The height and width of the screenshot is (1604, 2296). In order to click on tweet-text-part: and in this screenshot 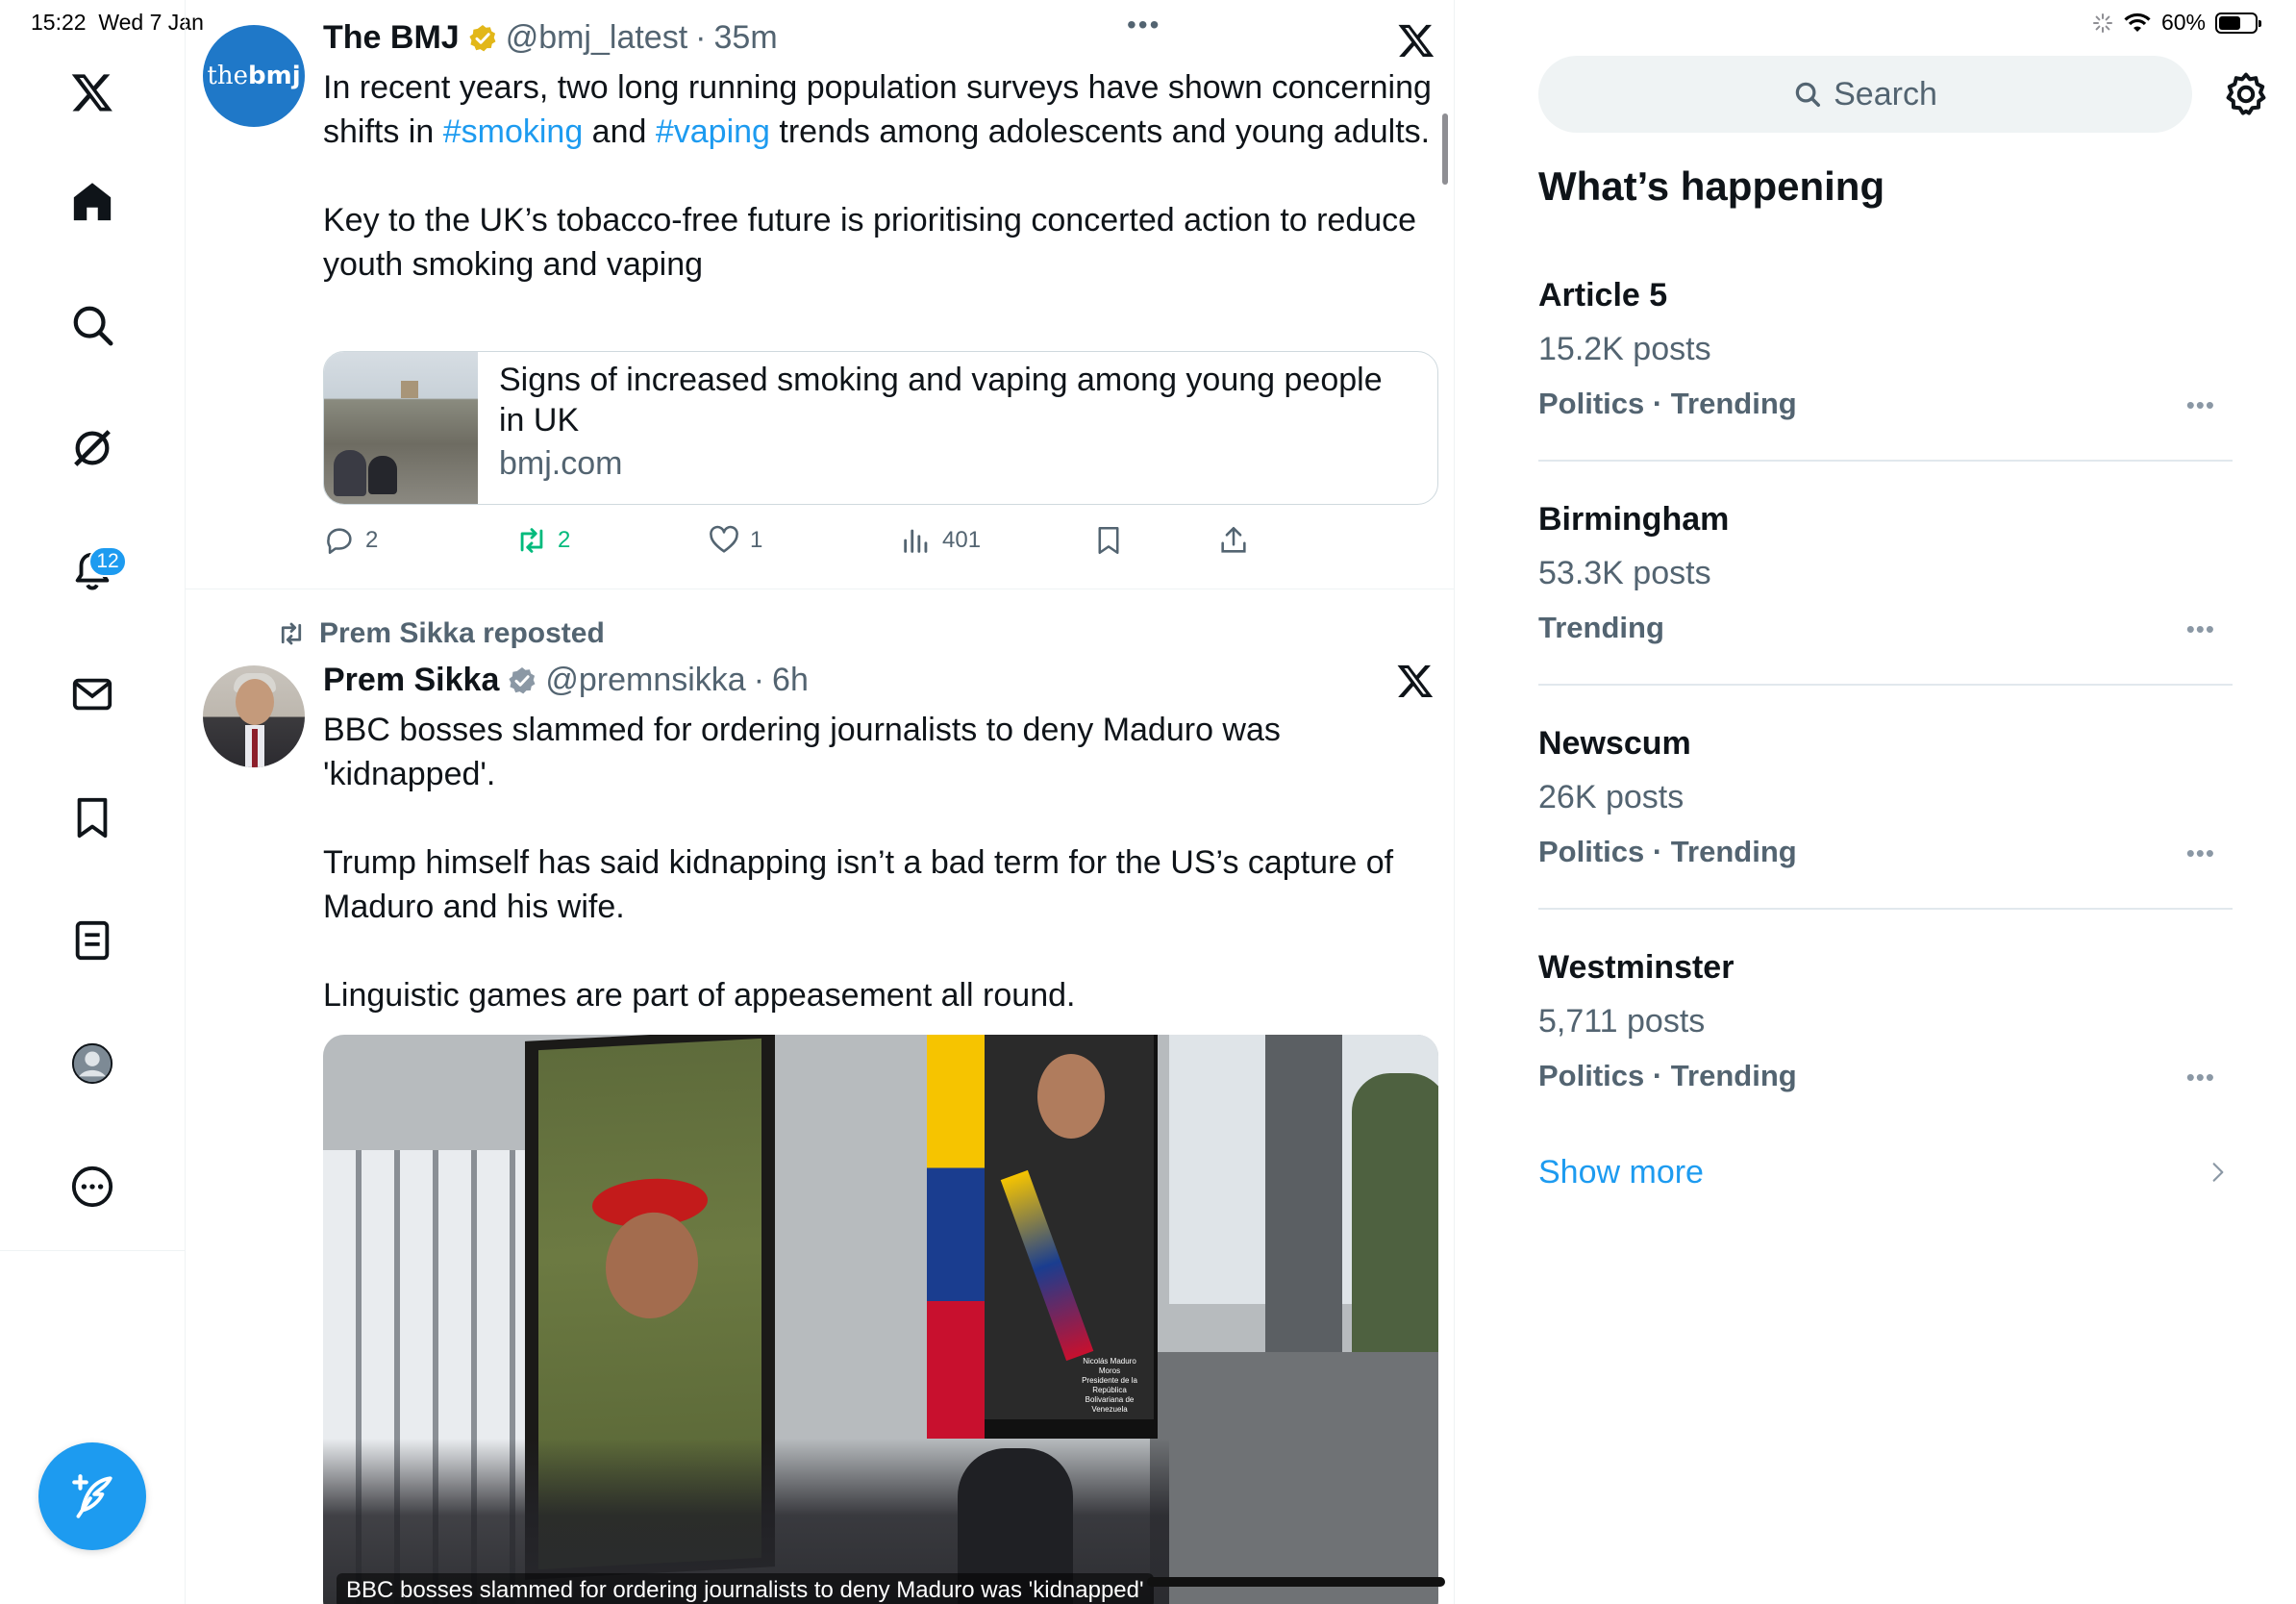, I will do `click(619, 131)`.